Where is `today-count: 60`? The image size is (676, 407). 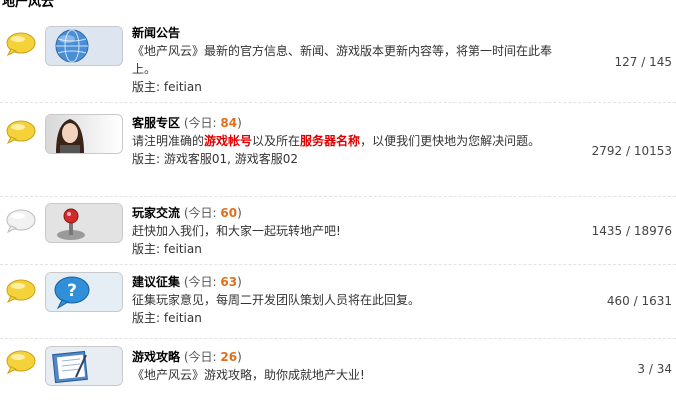
today-count: 60 is located at coordinates (229, 213).